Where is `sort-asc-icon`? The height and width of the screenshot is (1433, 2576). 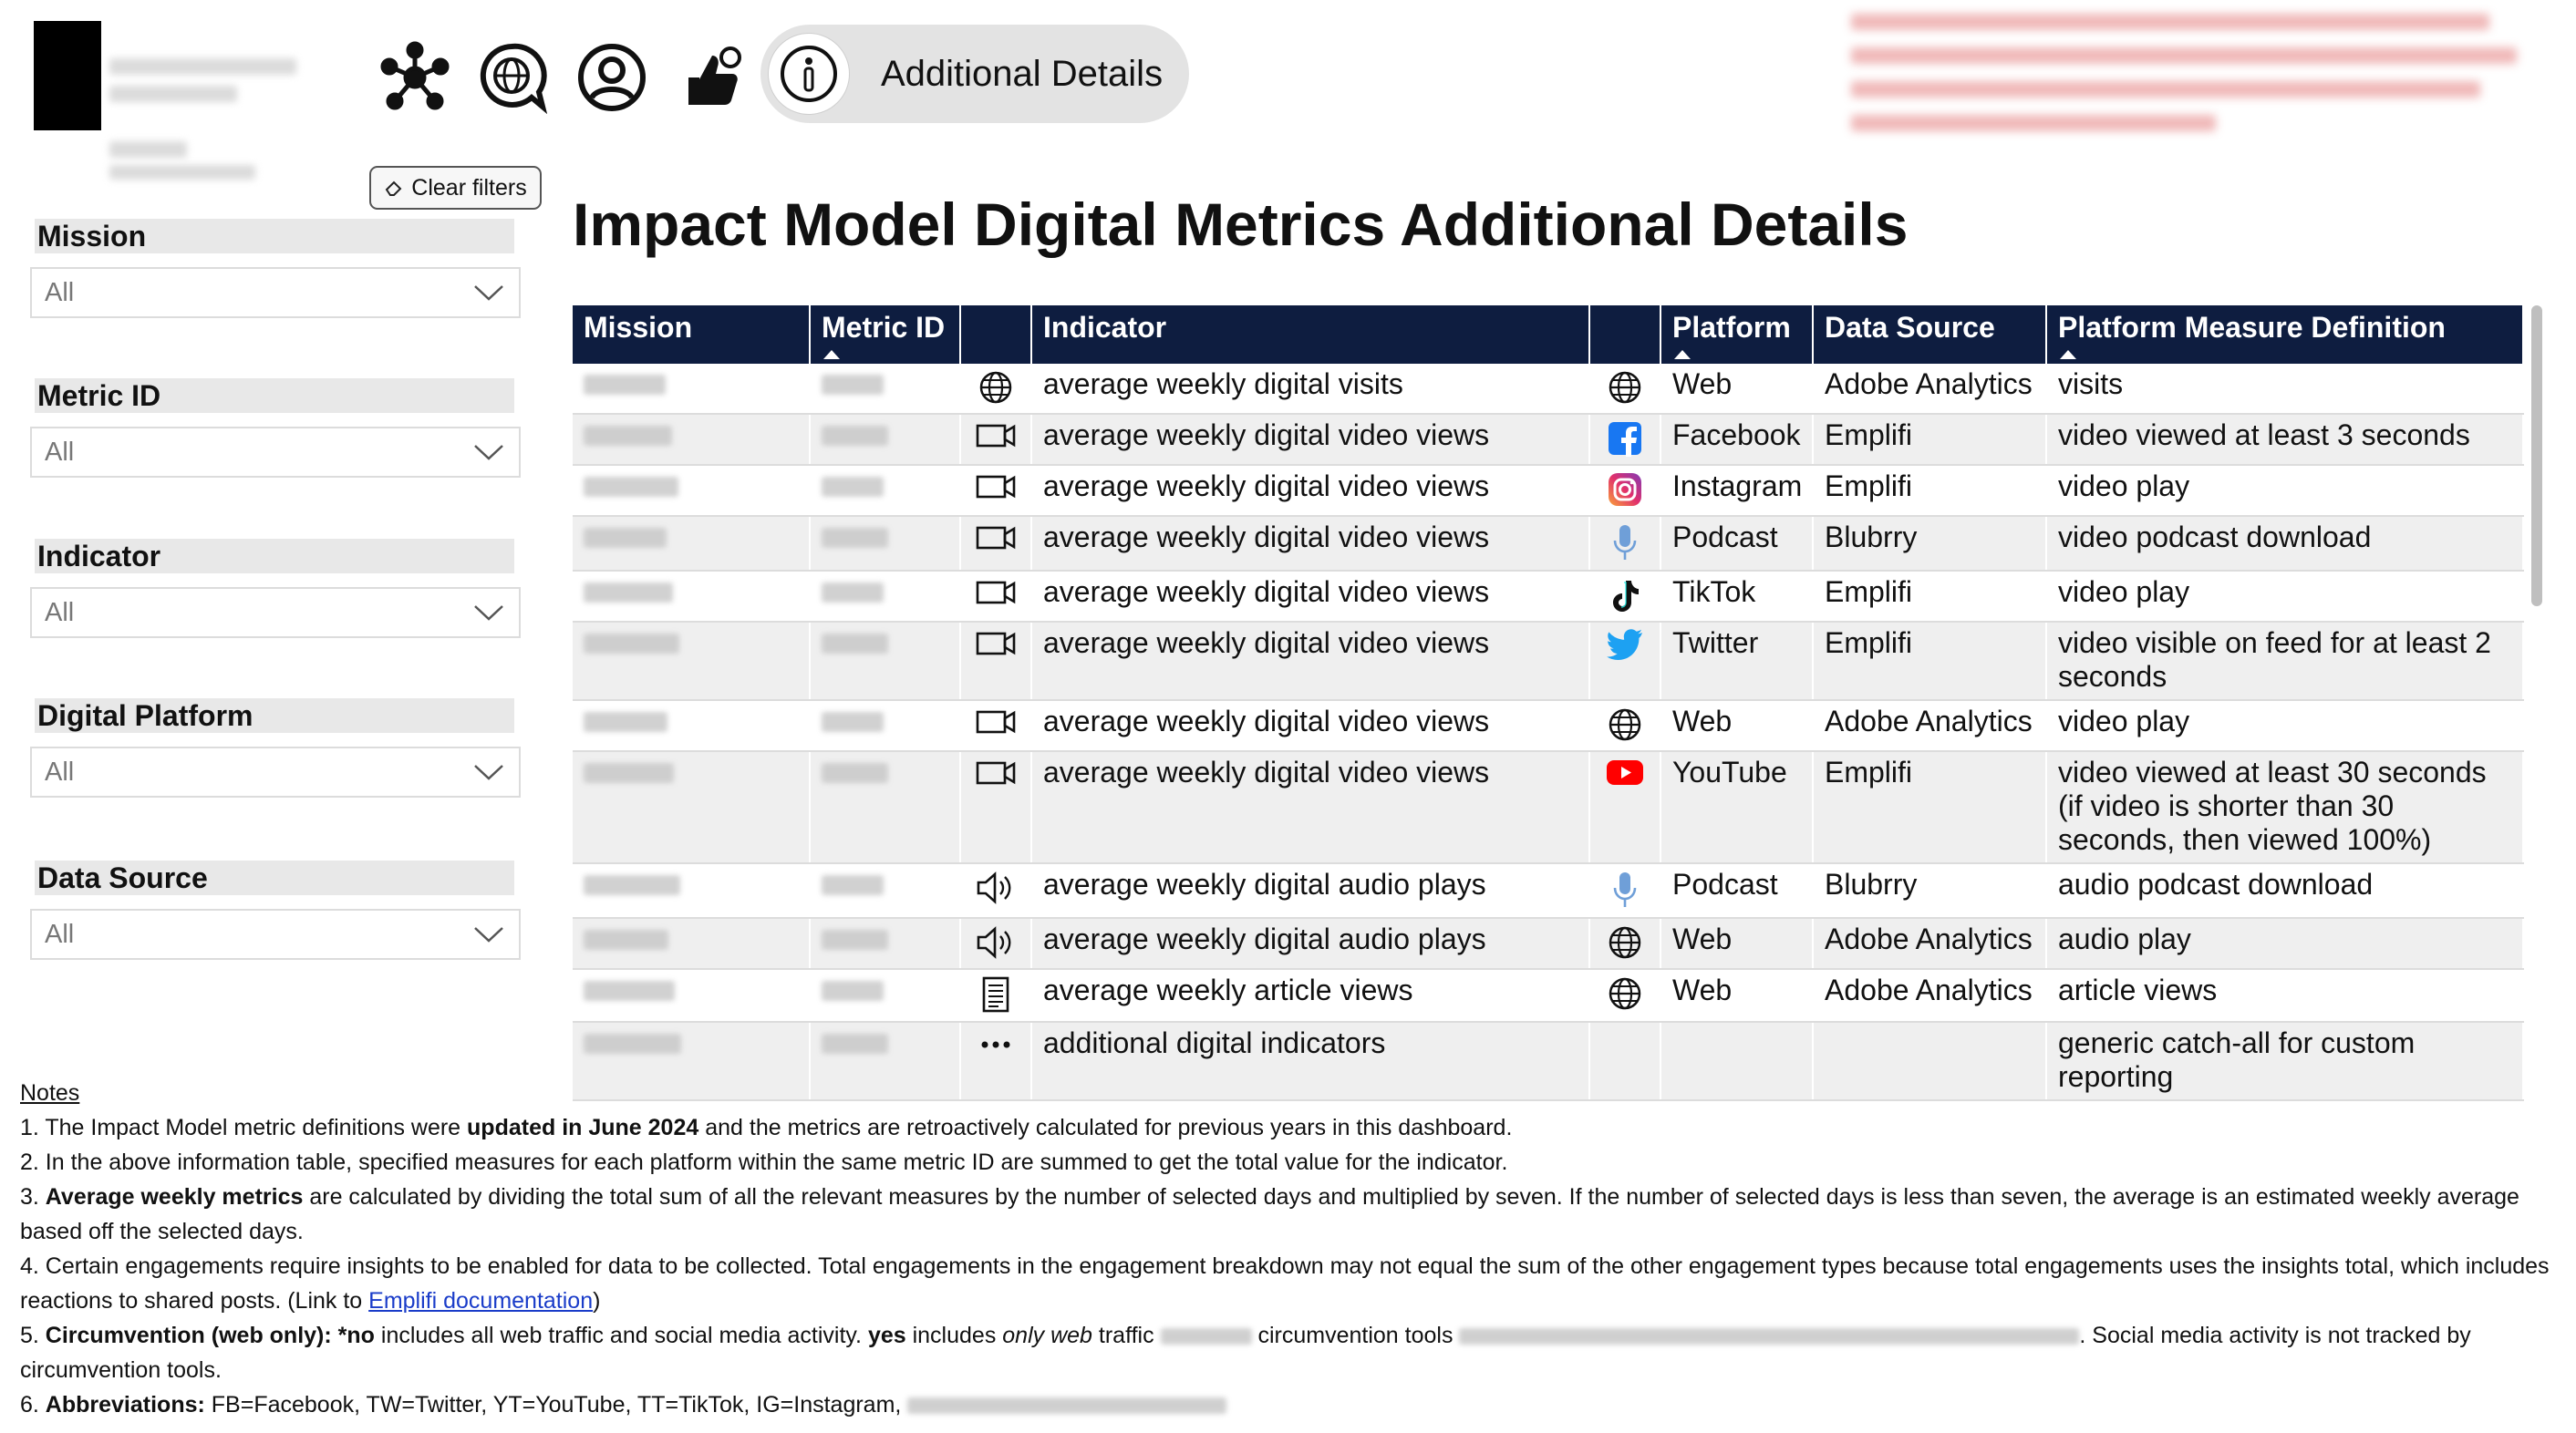 sort-asc-icon is located at coordinates (1682, 354).